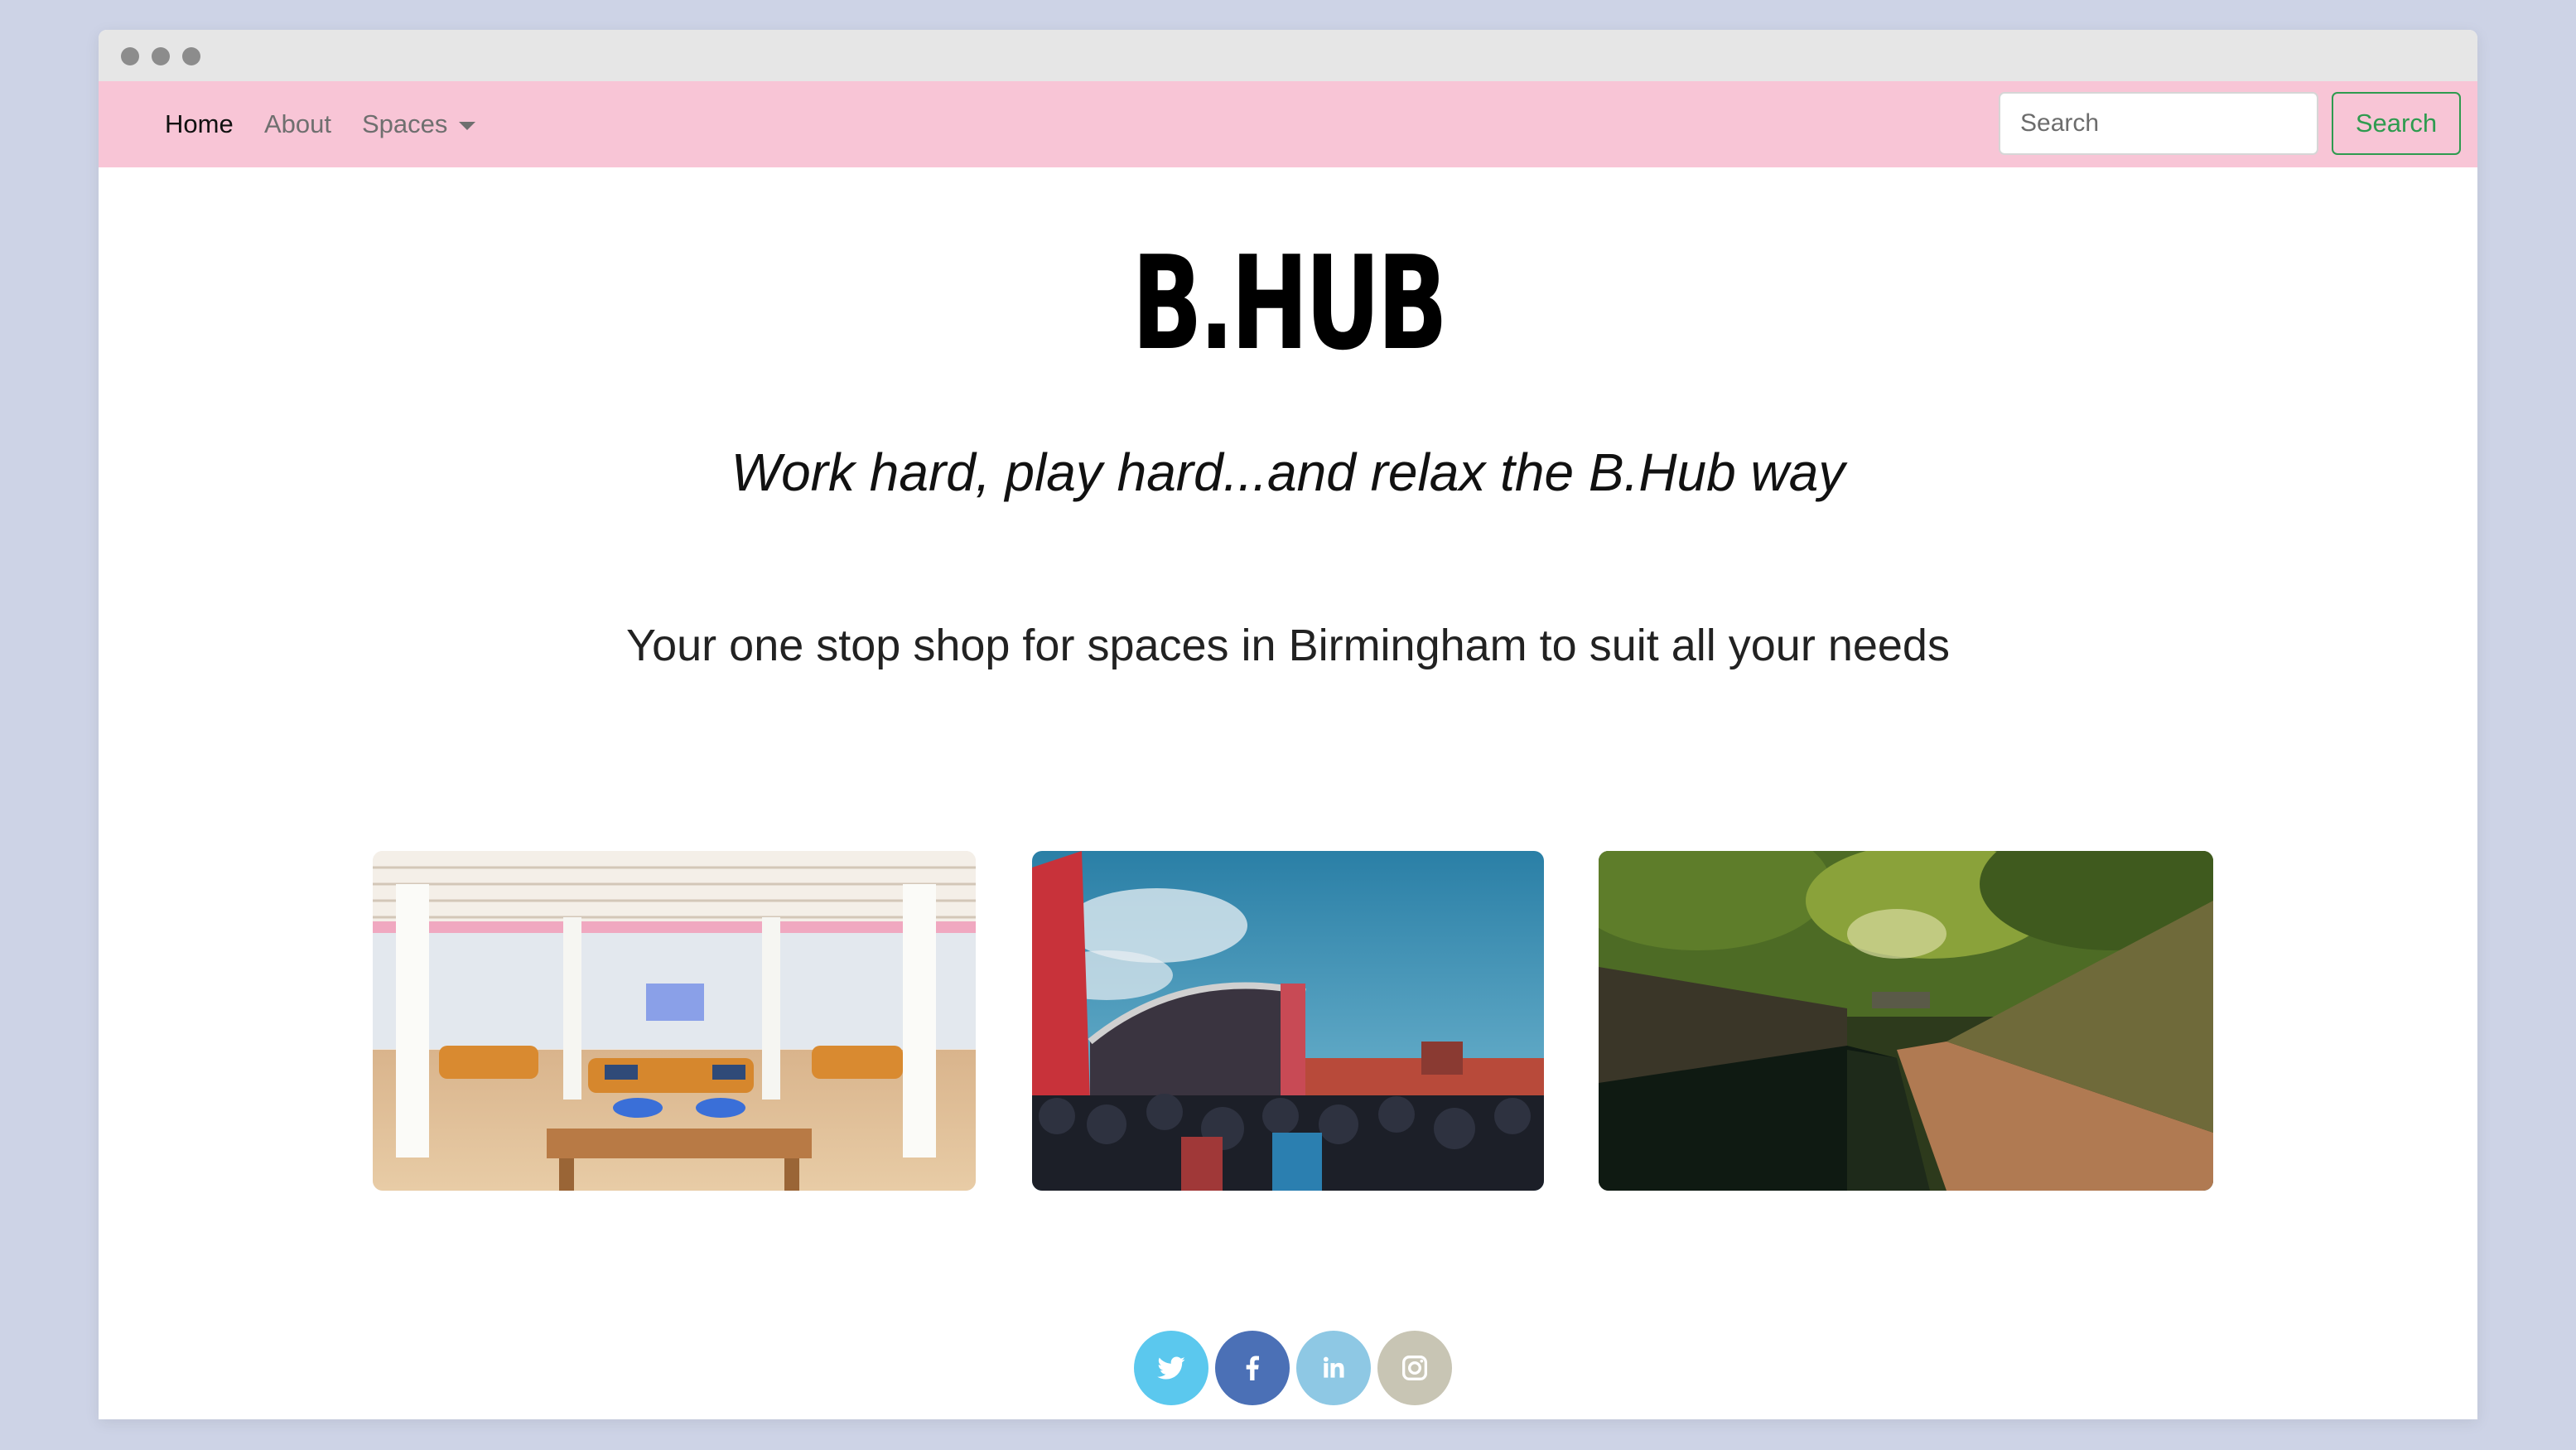 This screenshot has width=2576, height=1450. What do you see at coordinates (298, 124) in the screenshot?
I see `nav-about-link: About` at bounding box center [298, 124].